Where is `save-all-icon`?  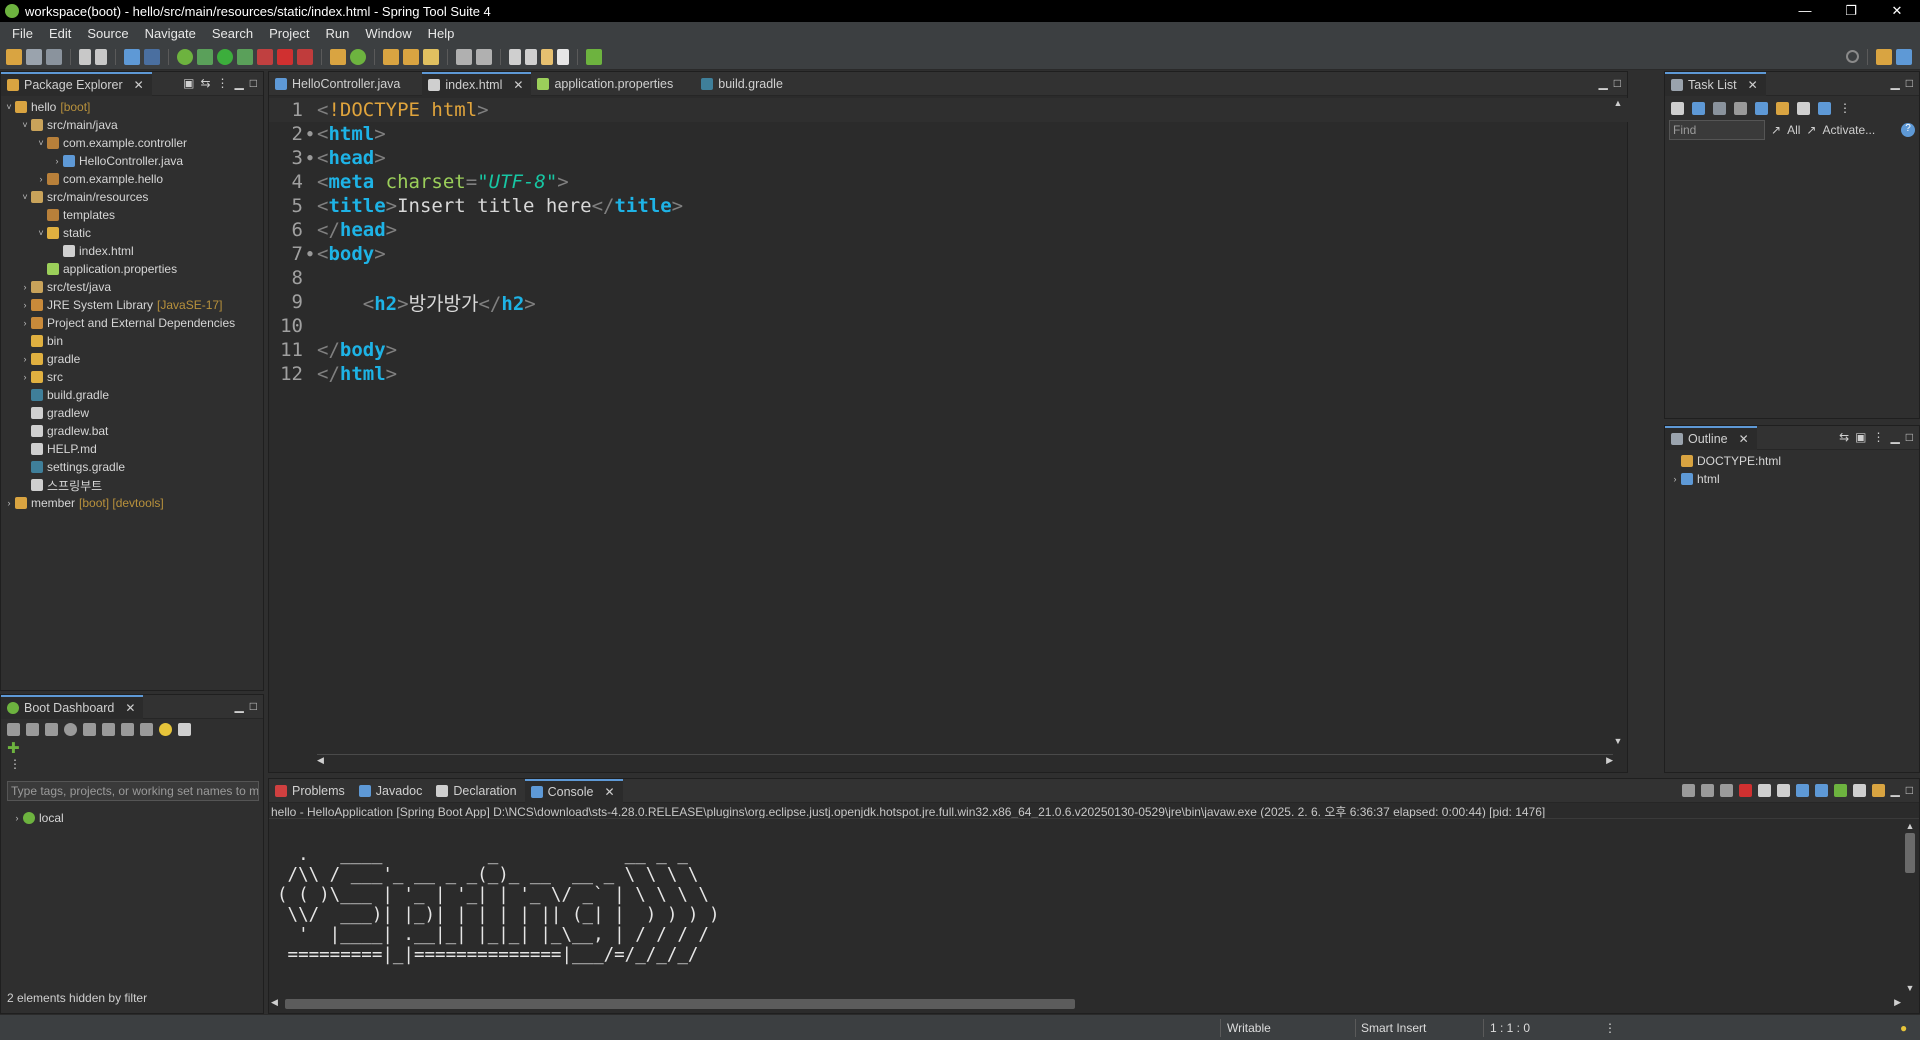 save-all-icon is located at coordinates (54, 56).